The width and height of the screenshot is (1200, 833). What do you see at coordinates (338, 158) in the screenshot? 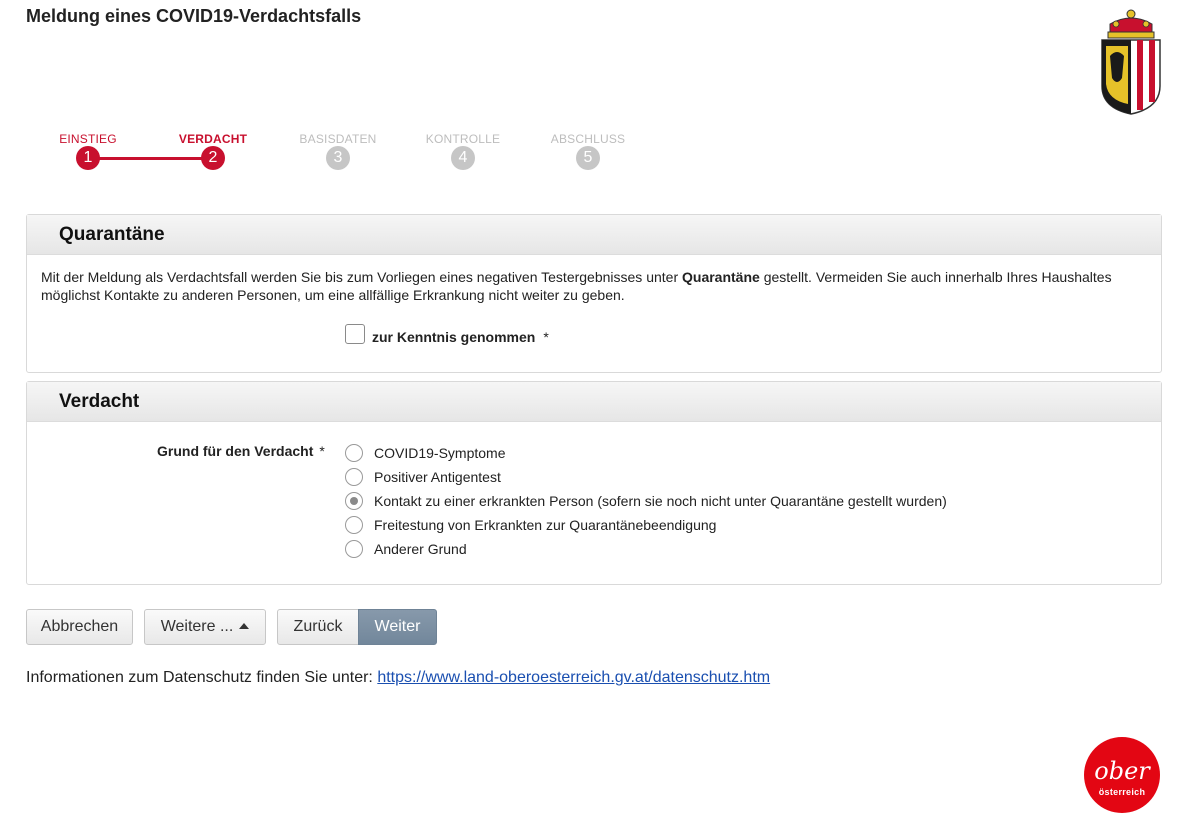
I see `step-number: 3` at bounding box center [338, 158].